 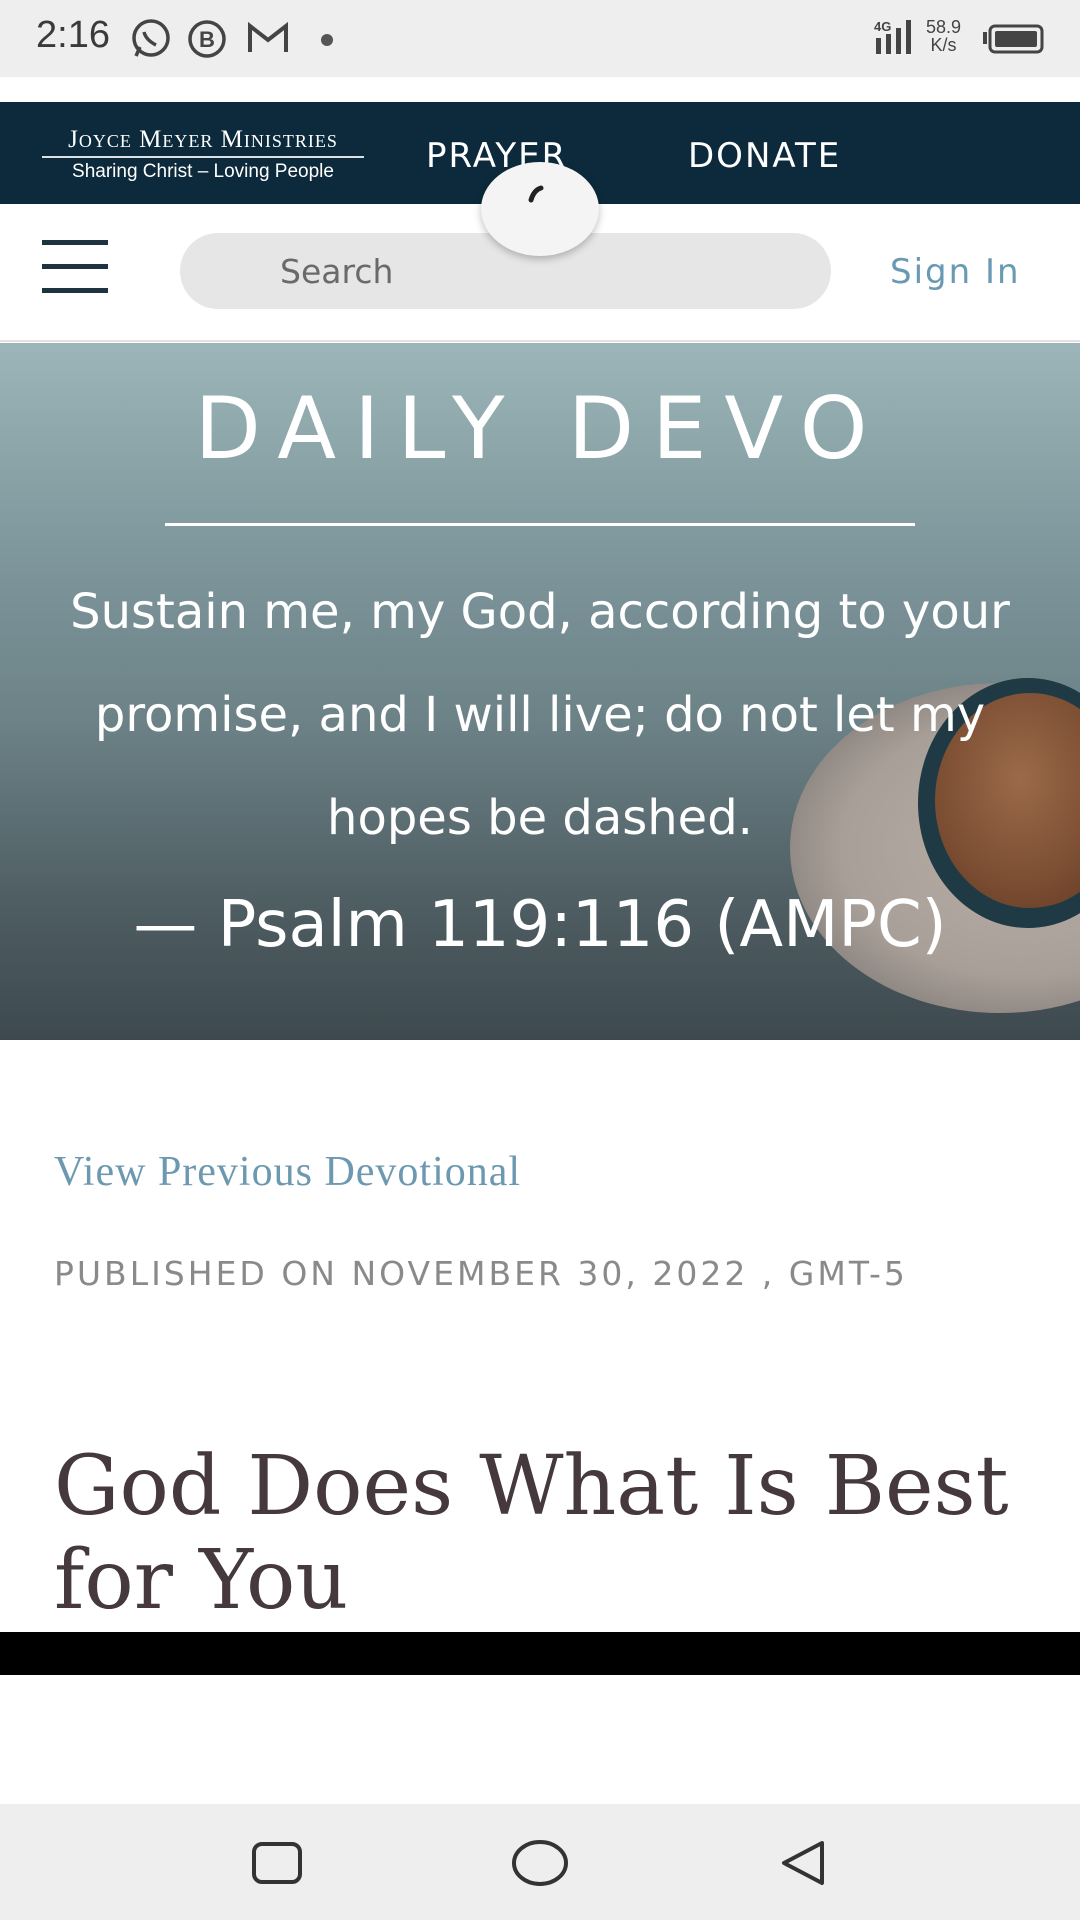 I want to click on b-icon: B, so click(x=207, y=41).